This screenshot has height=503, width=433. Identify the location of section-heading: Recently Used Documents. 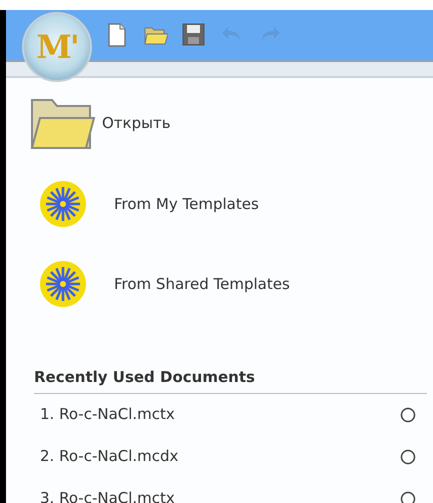
(230, 380).